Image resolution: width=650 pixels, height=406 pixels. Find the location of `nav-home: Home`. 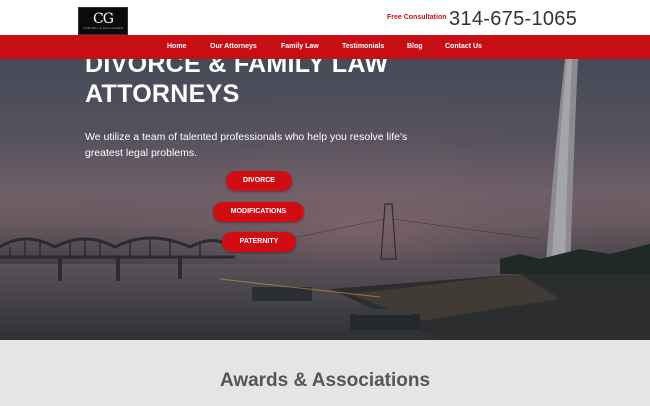

nav-home: Home is located at coordinates (176, 47).